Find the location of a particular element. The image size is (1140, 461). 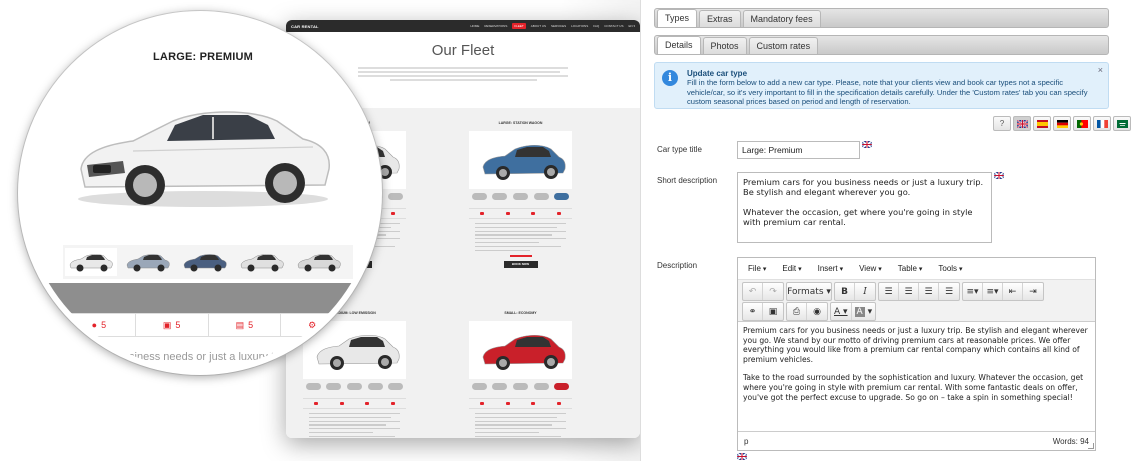

magnified-thumbnail-strip is located at coordinates (208, 262).